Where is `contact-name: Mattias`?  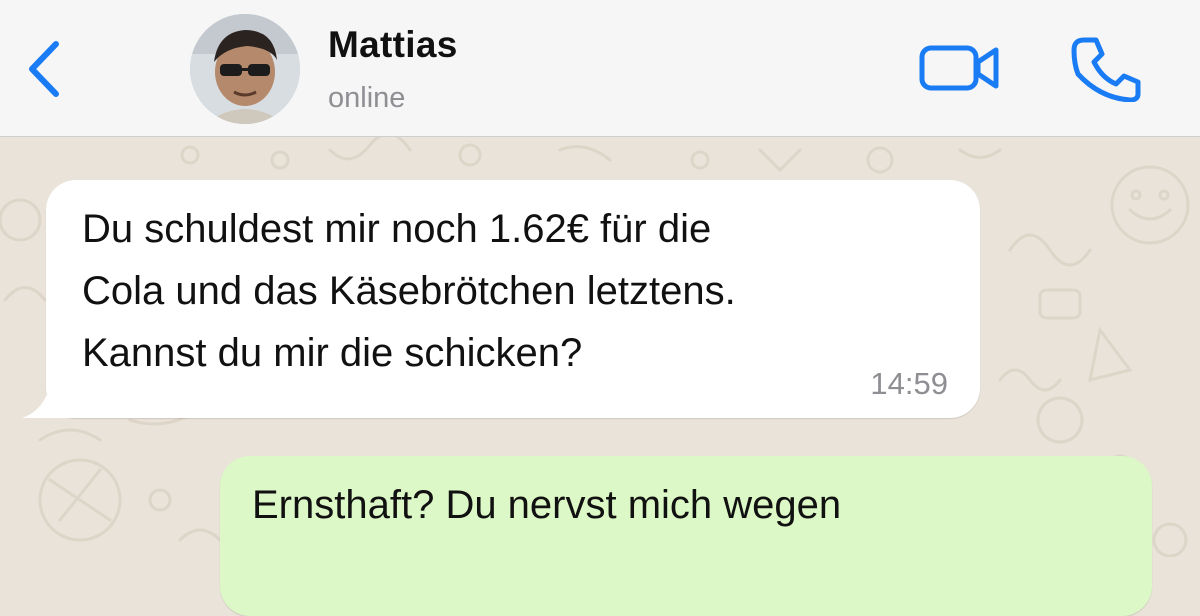
contact-name: Mattias is located at coordinates (393, 45).